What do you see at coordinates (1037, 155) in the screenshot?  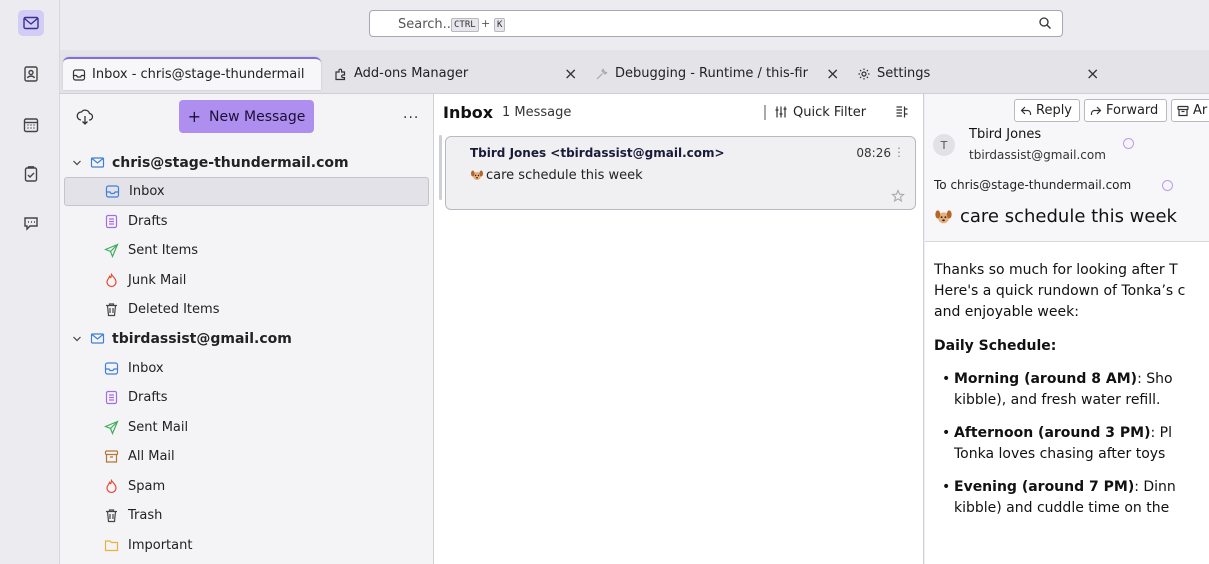 I see `sender-email: tbirdassist@gmail.com` at bounding box center [1037, 155].